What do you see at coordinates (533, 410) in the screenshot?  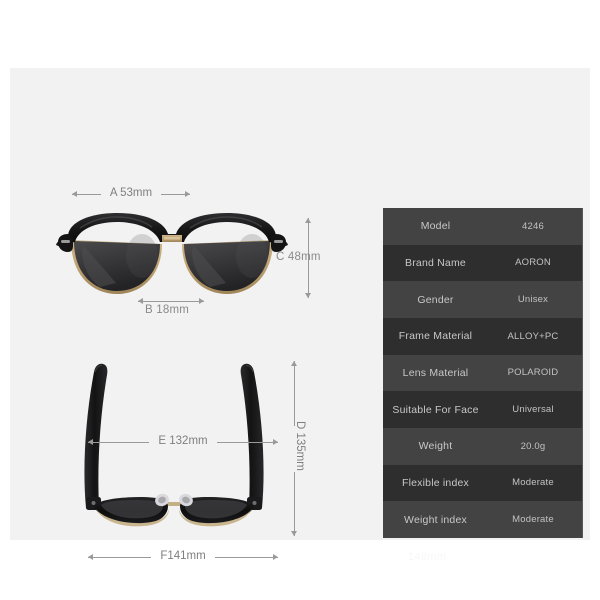 I see `spec-value: Universal` at bounding box center [533, 410].